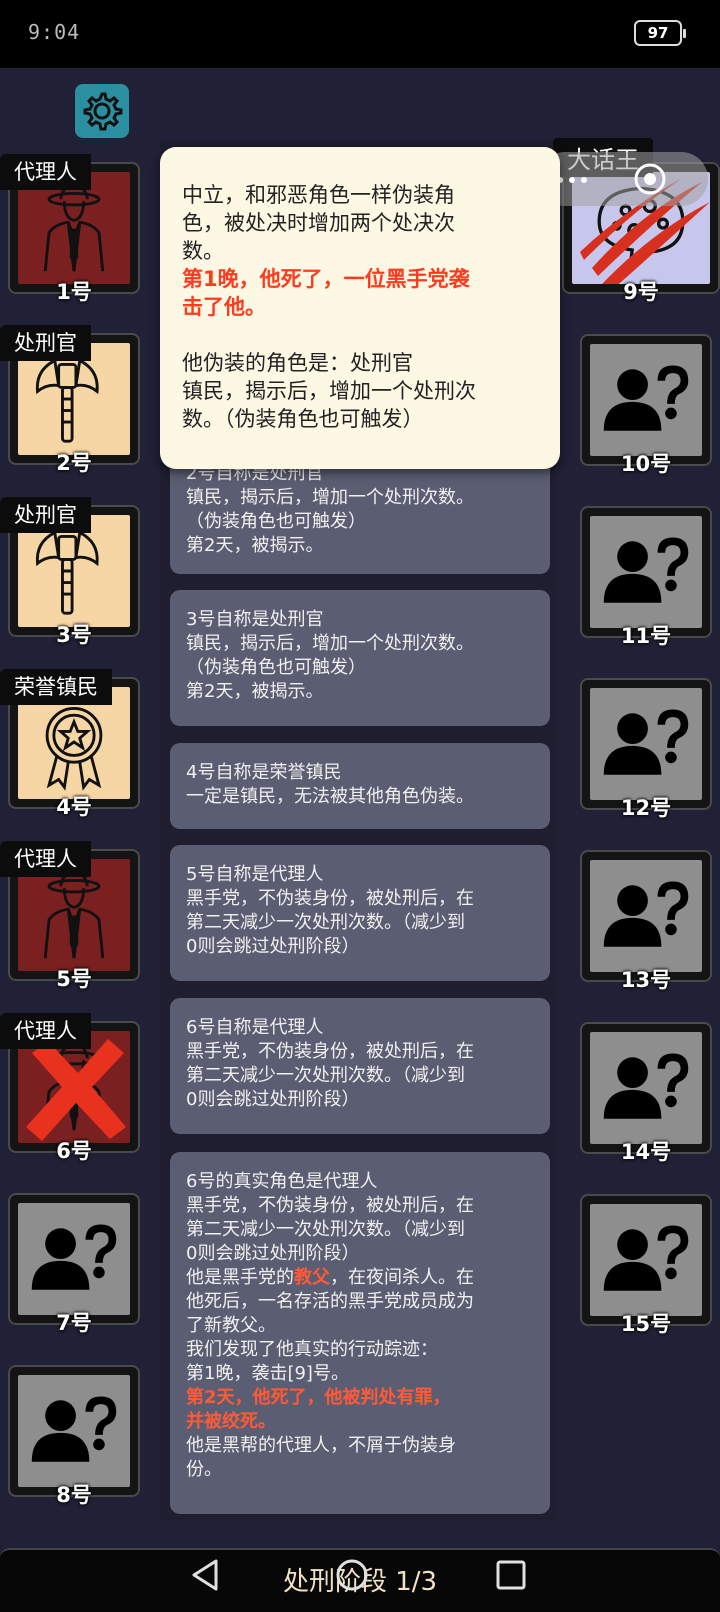  Describe the element at coordinates (74, 979) in the screenshot. I see `seat-number: 5号` at that location.